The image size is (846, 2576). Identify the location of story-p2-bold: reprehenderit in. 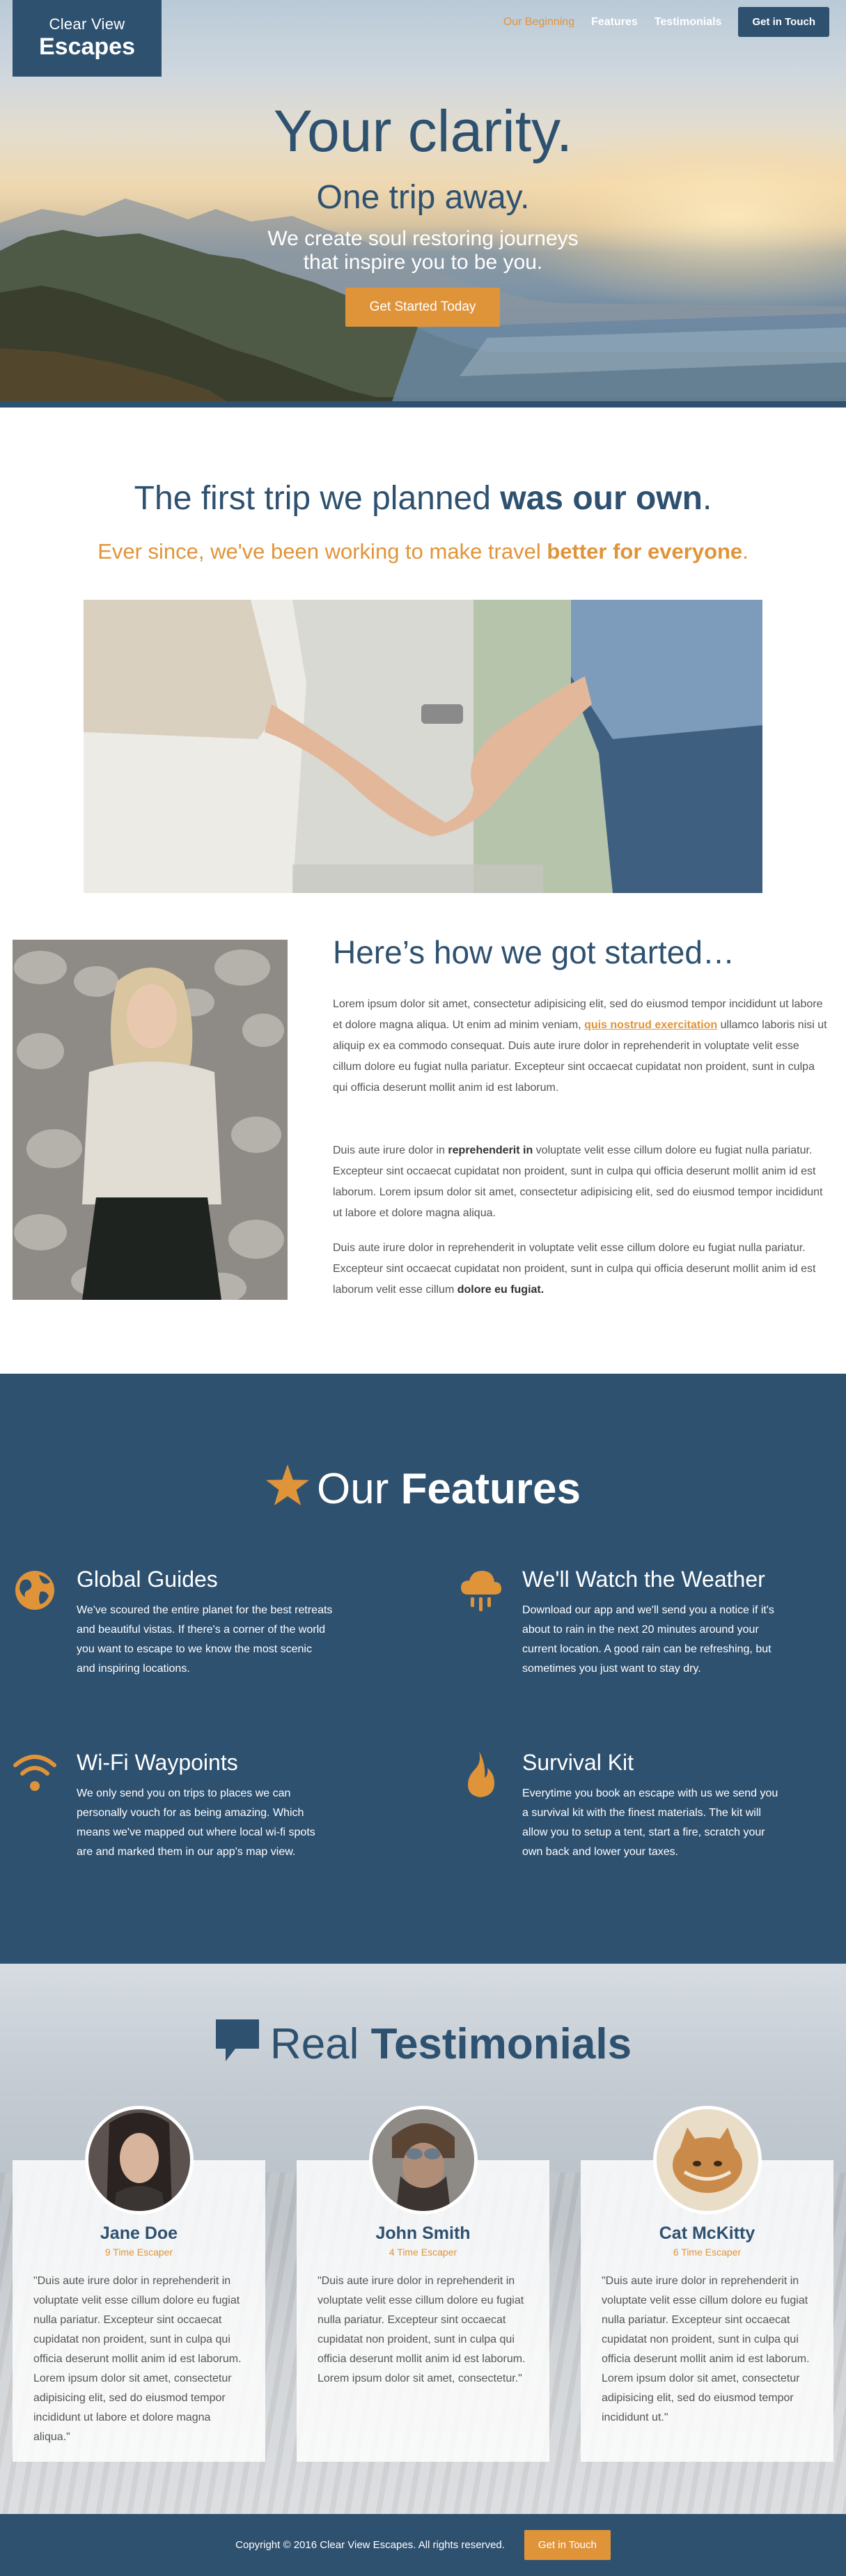
(490, 1150).